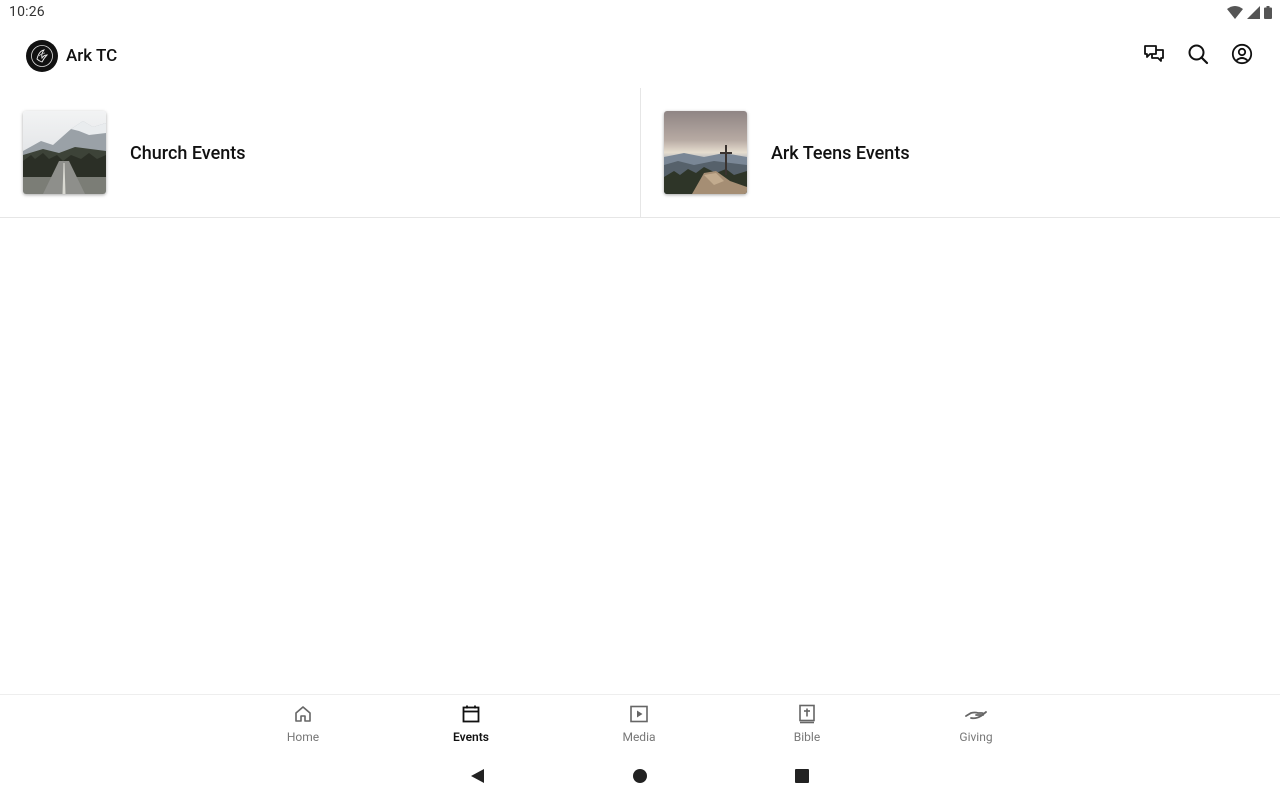  What do you see at coordinates (639, 727) in the screenshot?
I see `nav-item-media: Media` at bounding box center [639, 727].